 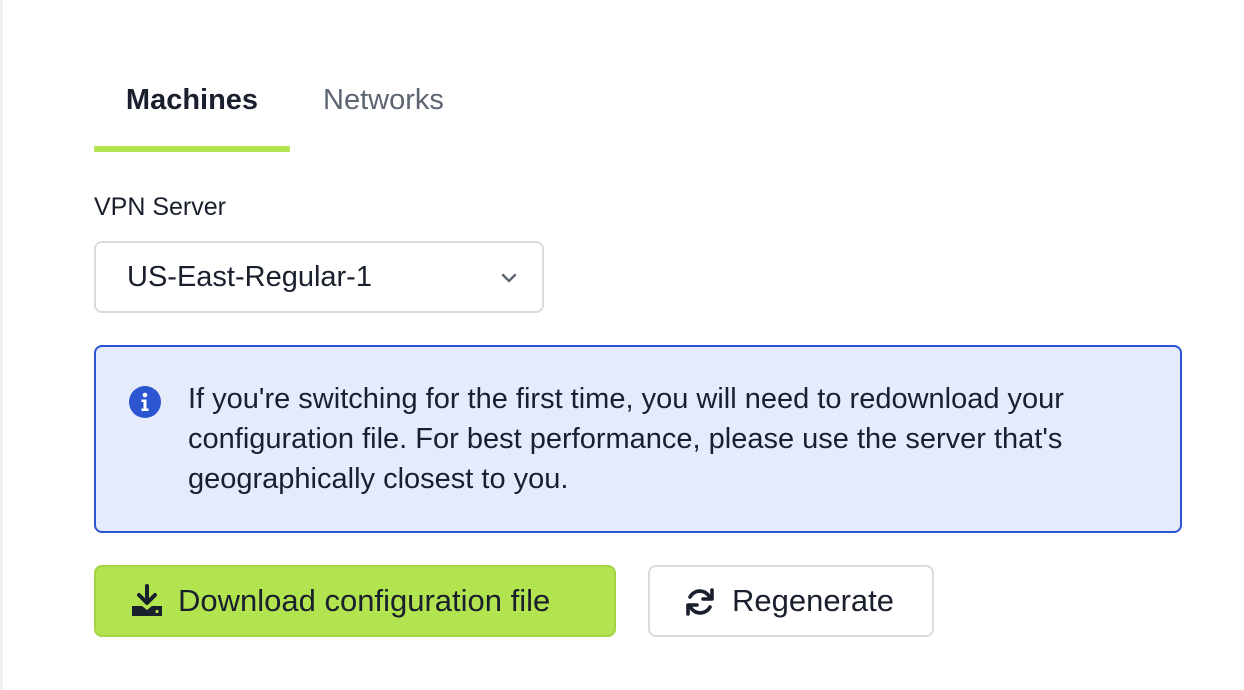 I want to click on tab-machines: Machines, so click(x=192, y=111).